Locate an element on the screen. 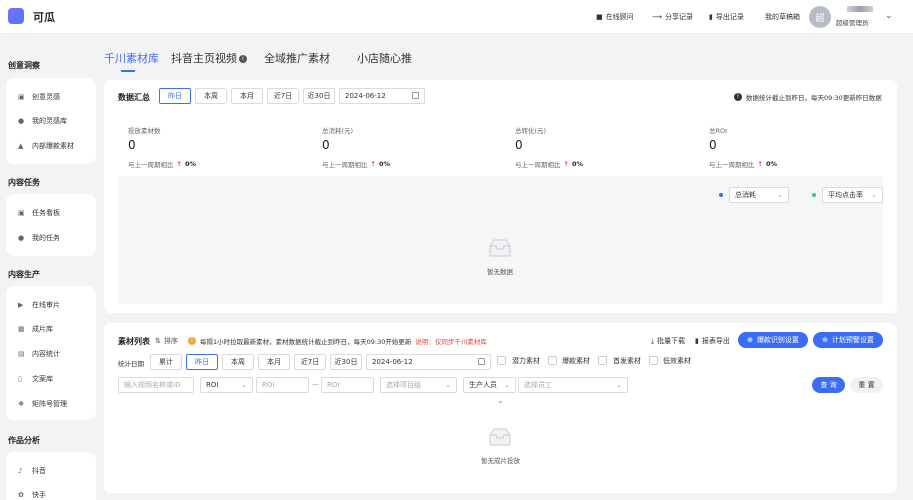  range-30days-button: 近30日 is located at coordinates (319, 96).